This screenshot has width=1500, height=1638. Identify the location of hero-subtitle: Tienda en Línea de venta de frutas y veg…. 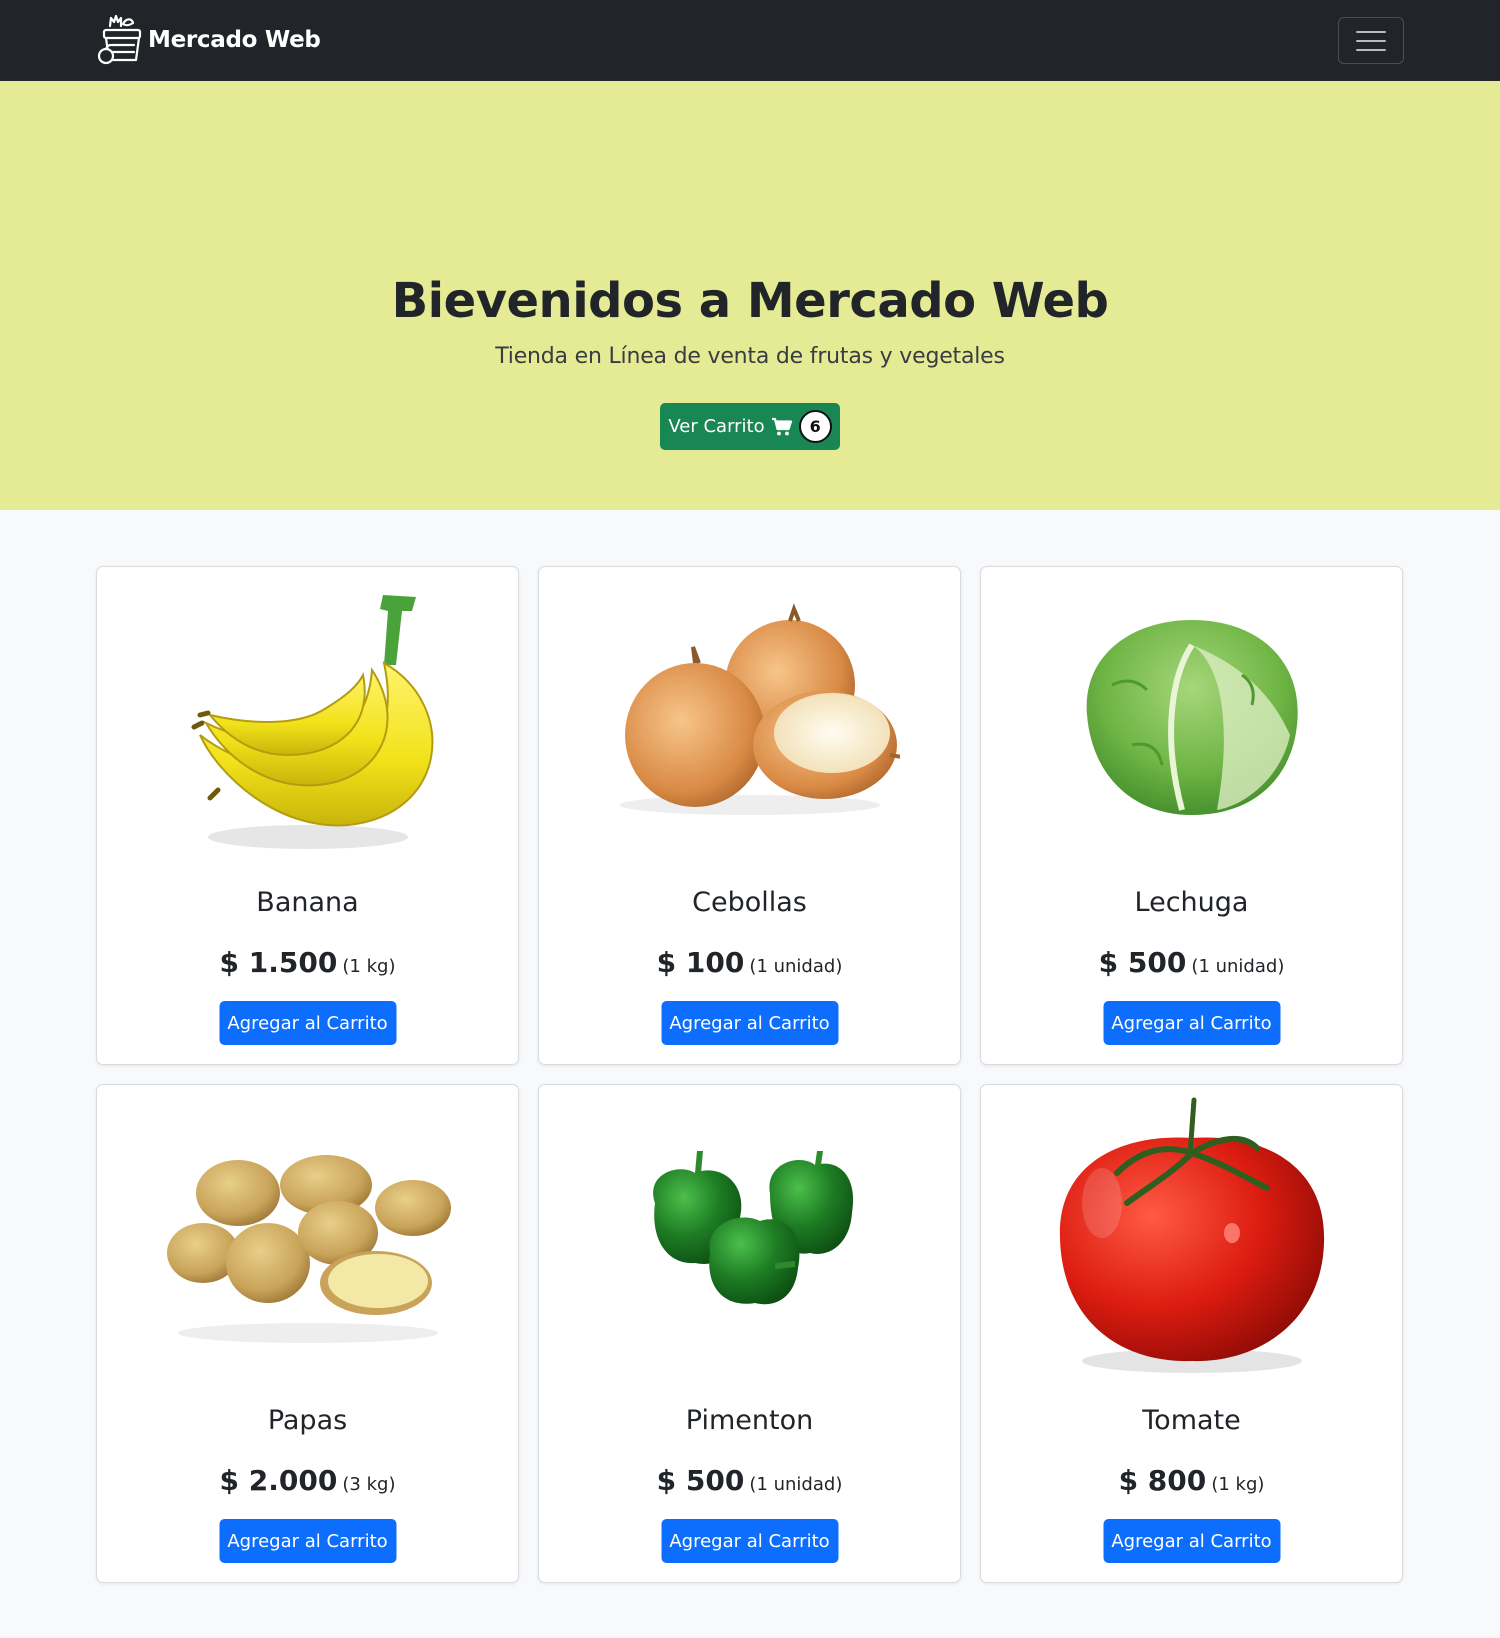
(750, 356).